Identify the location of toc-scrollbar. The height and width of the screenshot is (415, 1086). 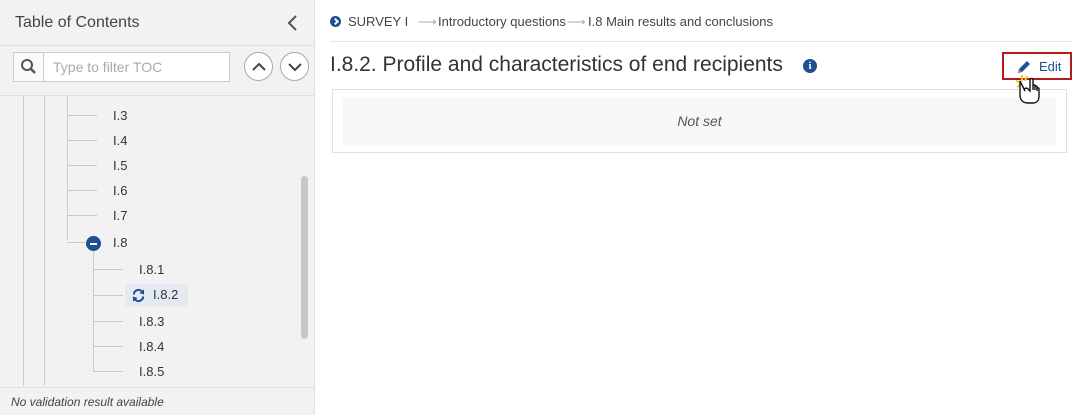
(304, 257).